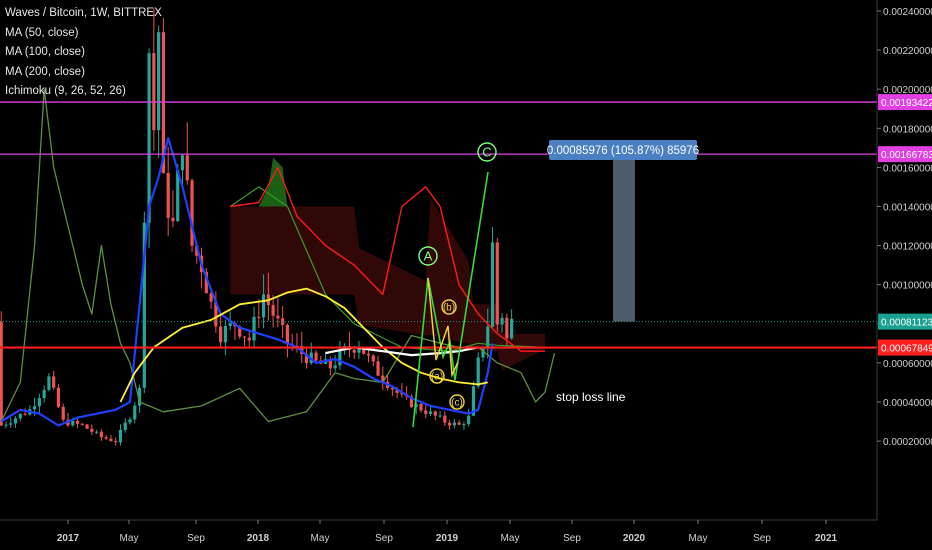 This screenshot has width=932, height=550. Describe the element at coordinates (45, 52) in the screenshot. I see `indicator-ma-100: MA (100, close)` at that location.